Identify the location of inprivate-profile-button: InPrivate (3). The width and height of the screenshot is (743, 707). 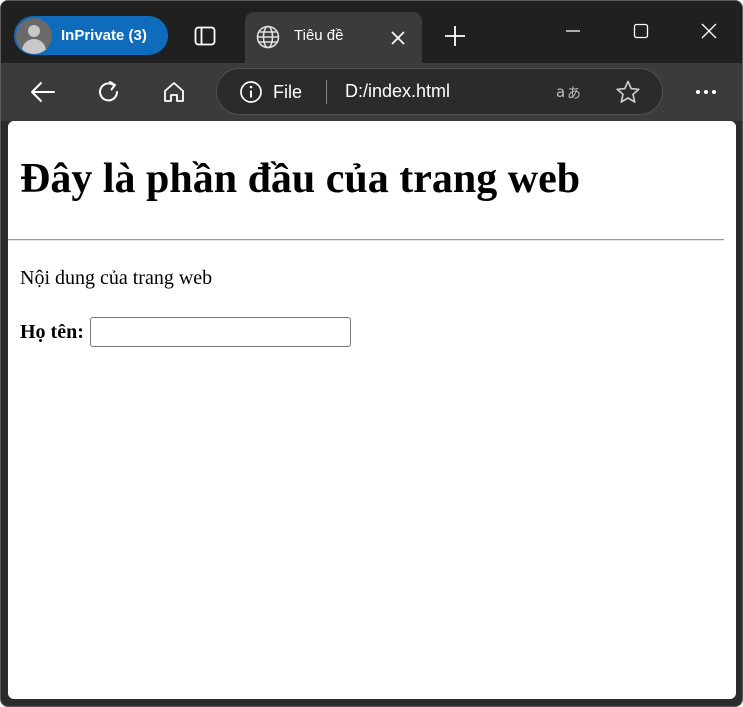
(91, 35).